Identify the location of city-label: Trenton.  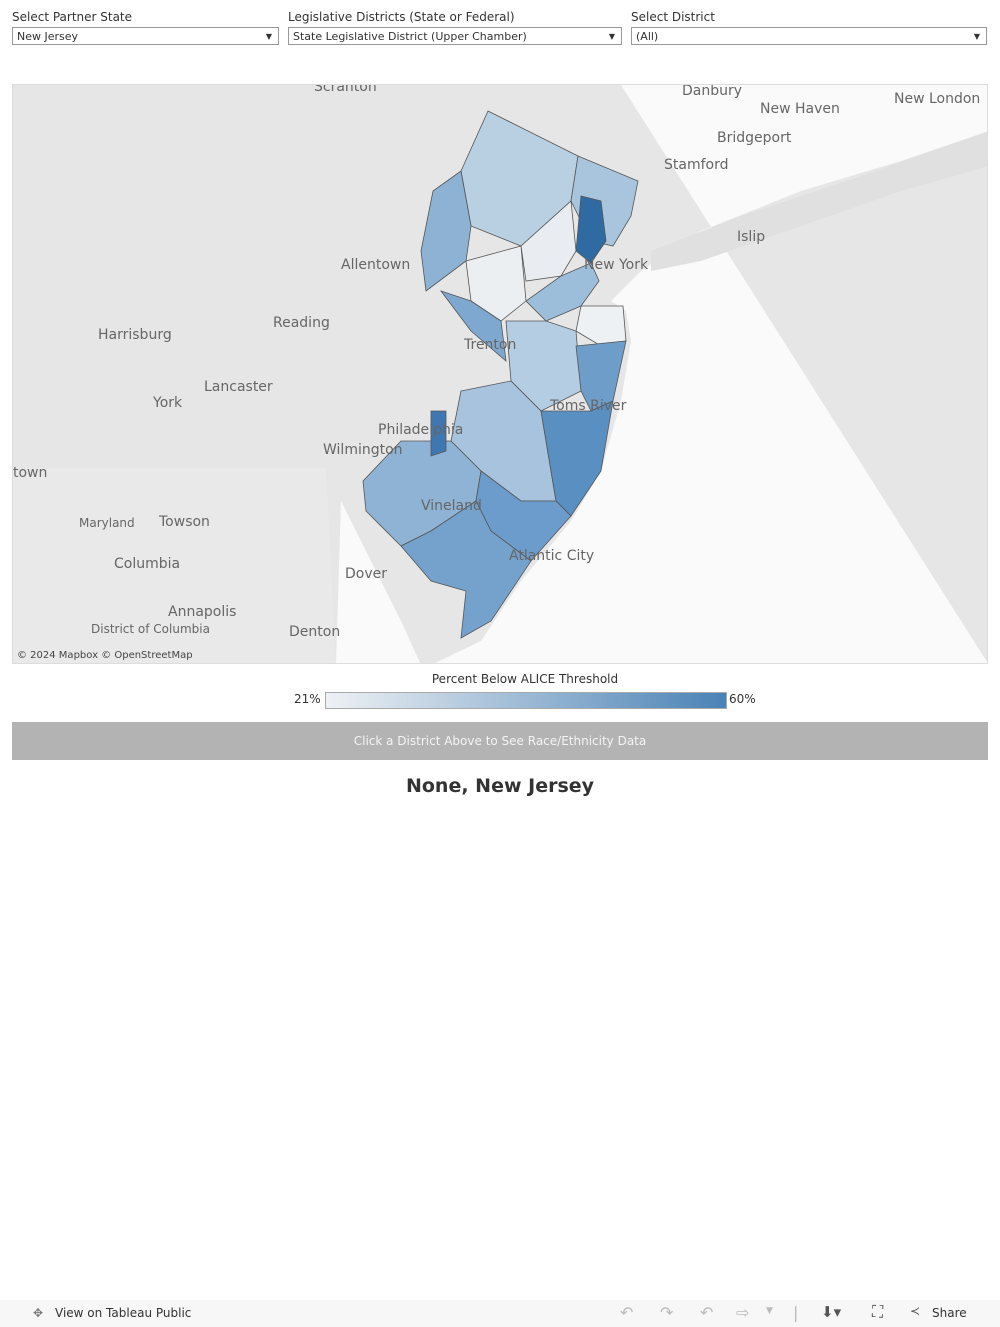
(490, 345).